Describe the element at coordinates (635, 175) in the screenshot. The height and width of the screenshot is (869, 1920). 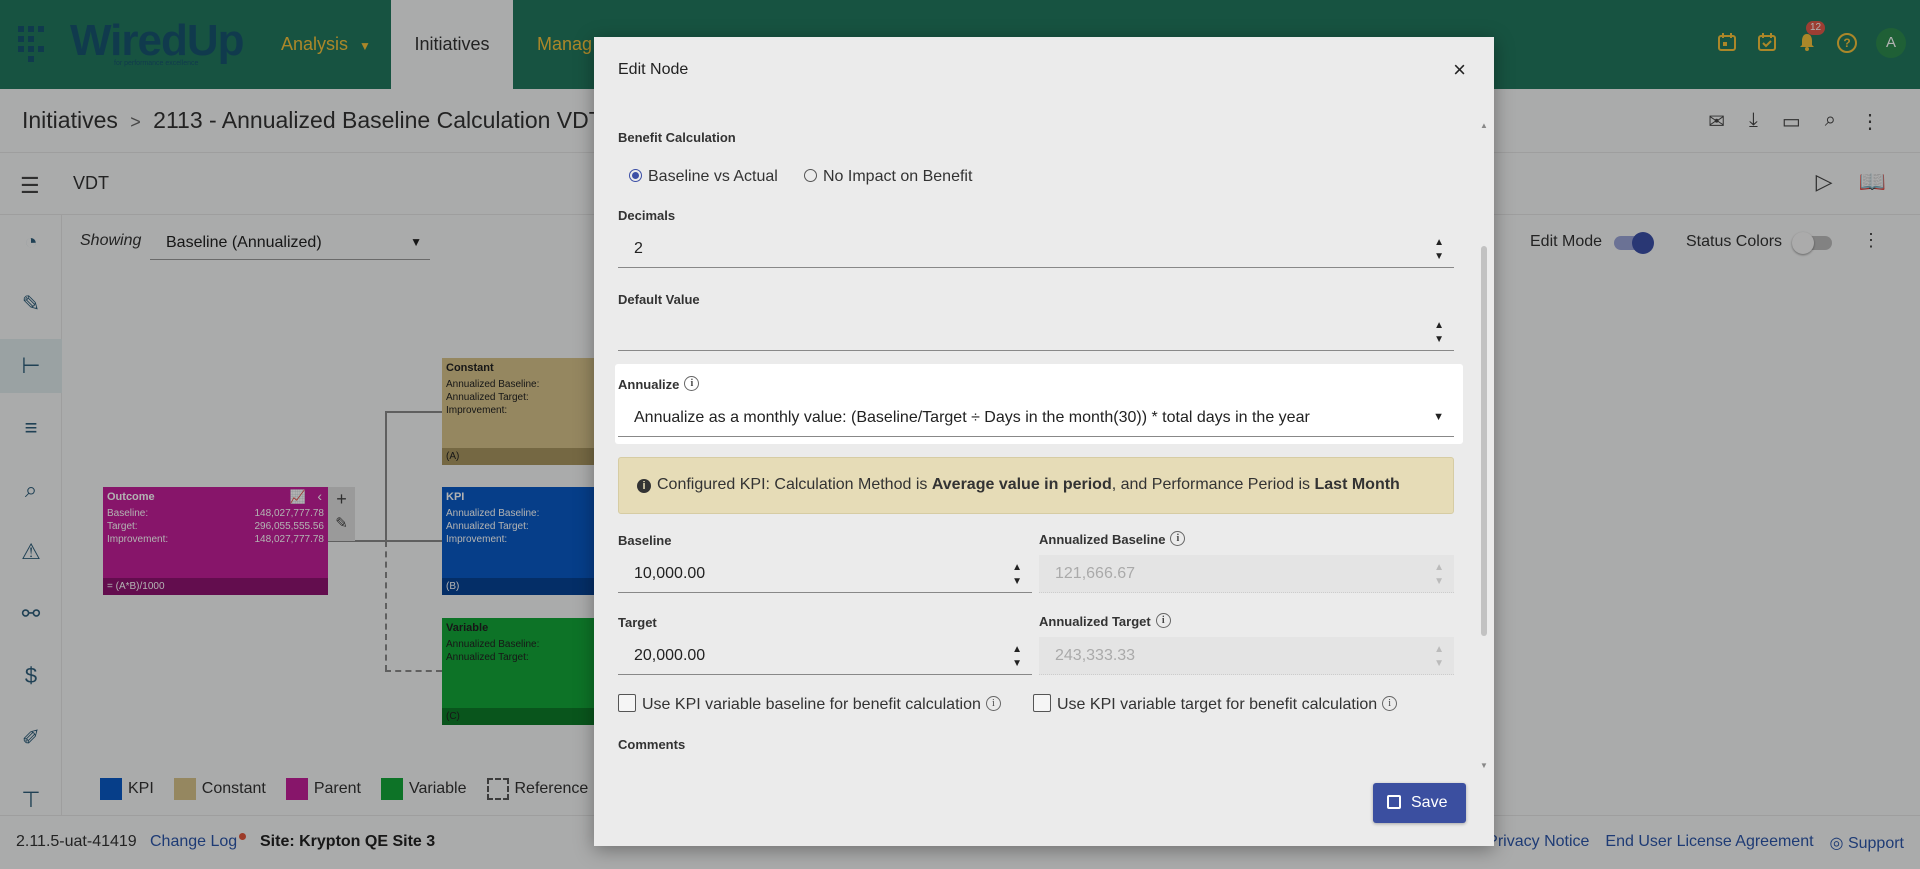
I see `radio-selected-icon` at that location.